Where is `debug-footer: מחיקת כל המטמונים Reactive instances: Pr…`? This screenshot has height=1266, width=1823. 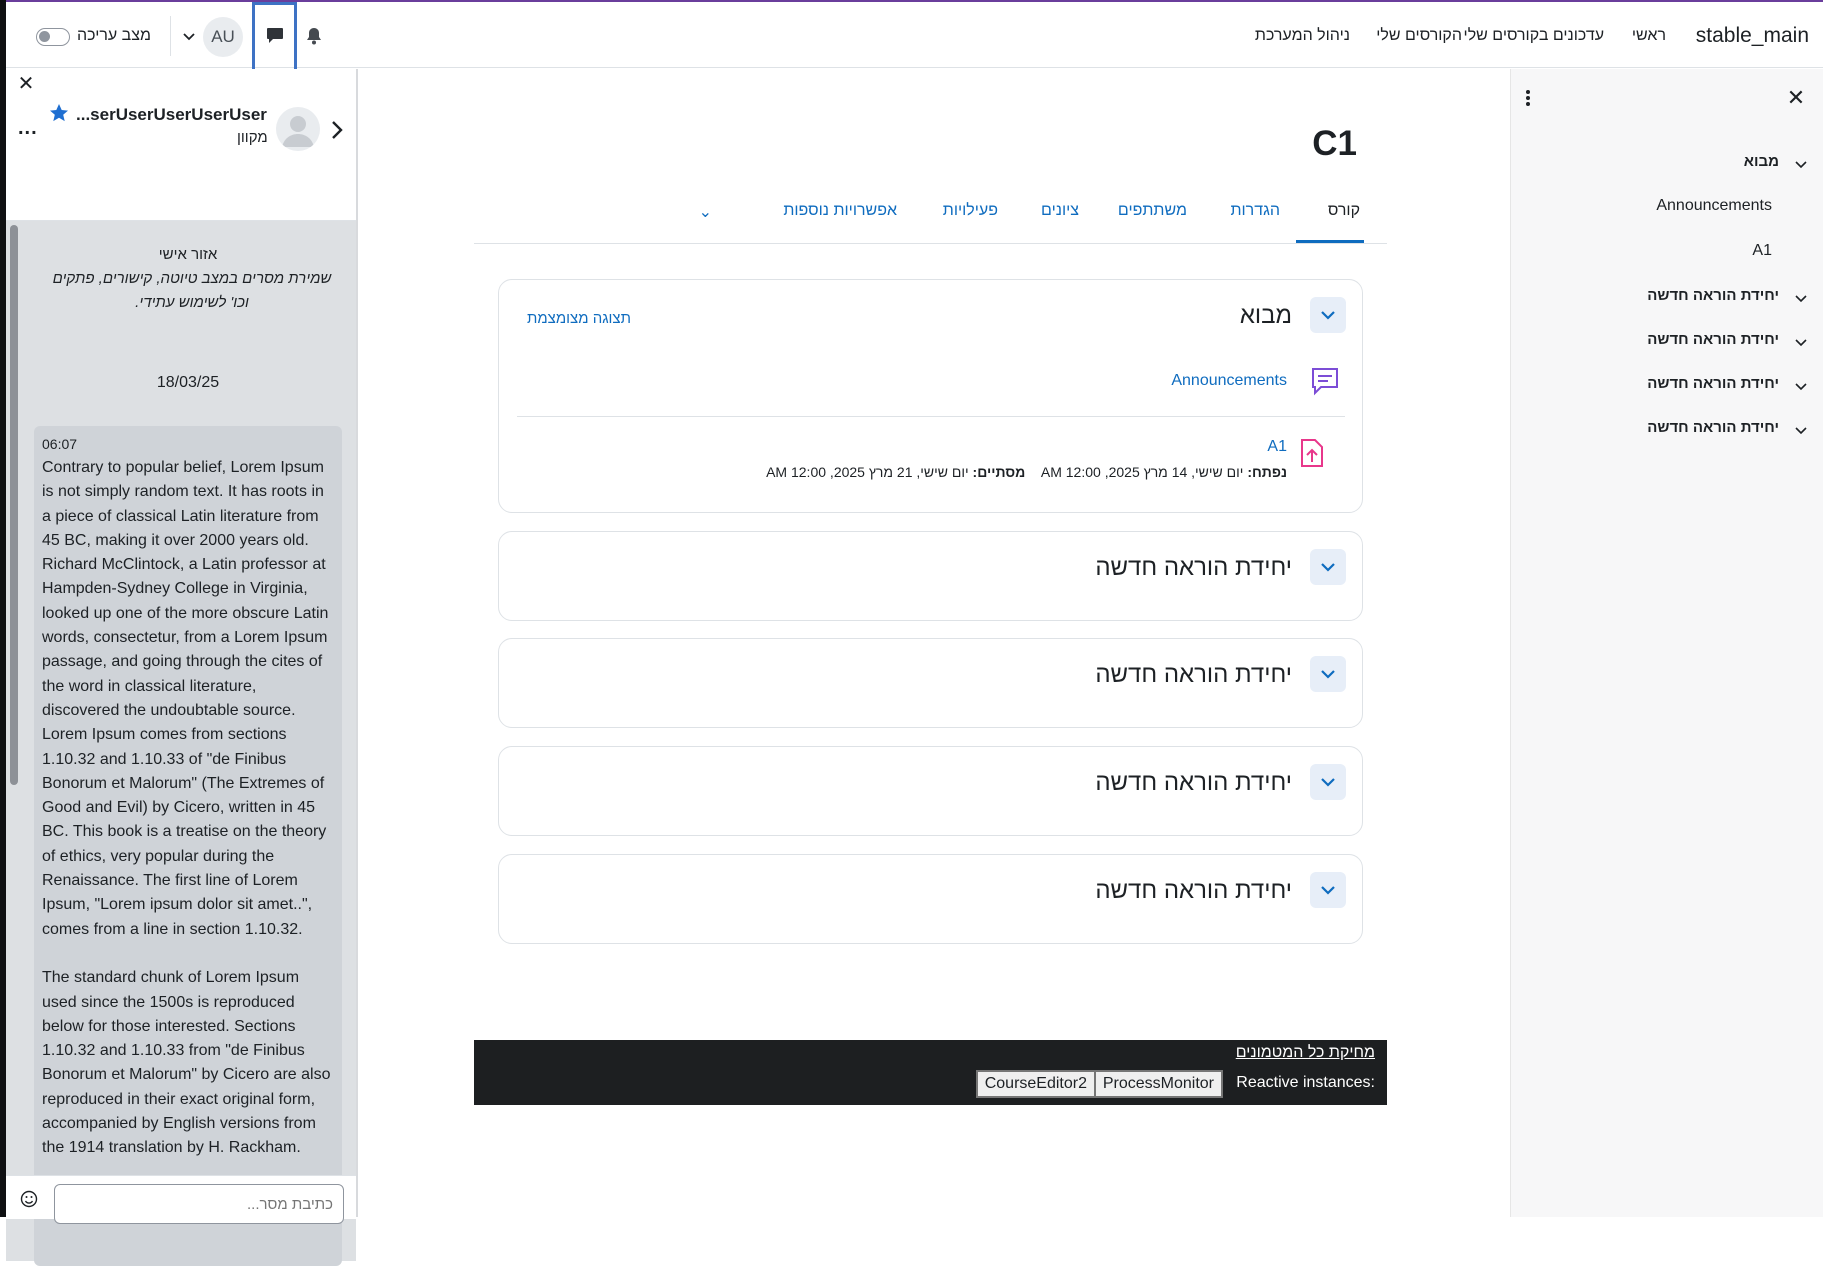 debug-footer: מחיקת כל המטמונים Reactive instances: Pr… is located at coordinates (930, 1072).